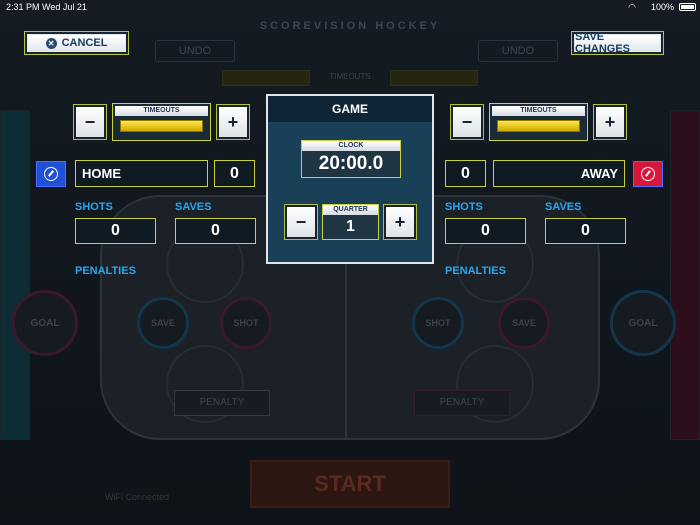  Describe the element at coordinates (524, 323) in the screenshot. I see `bg-save-button-away: SAVE` at that location.